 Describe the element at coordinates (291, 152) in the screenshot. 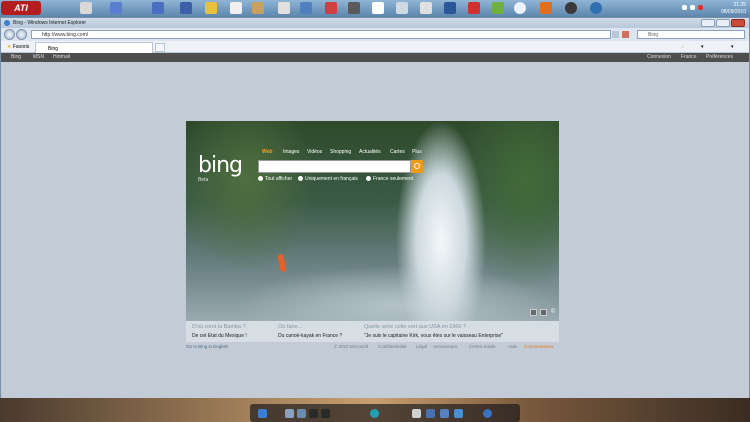

I see `nav-images: Images` at that location.